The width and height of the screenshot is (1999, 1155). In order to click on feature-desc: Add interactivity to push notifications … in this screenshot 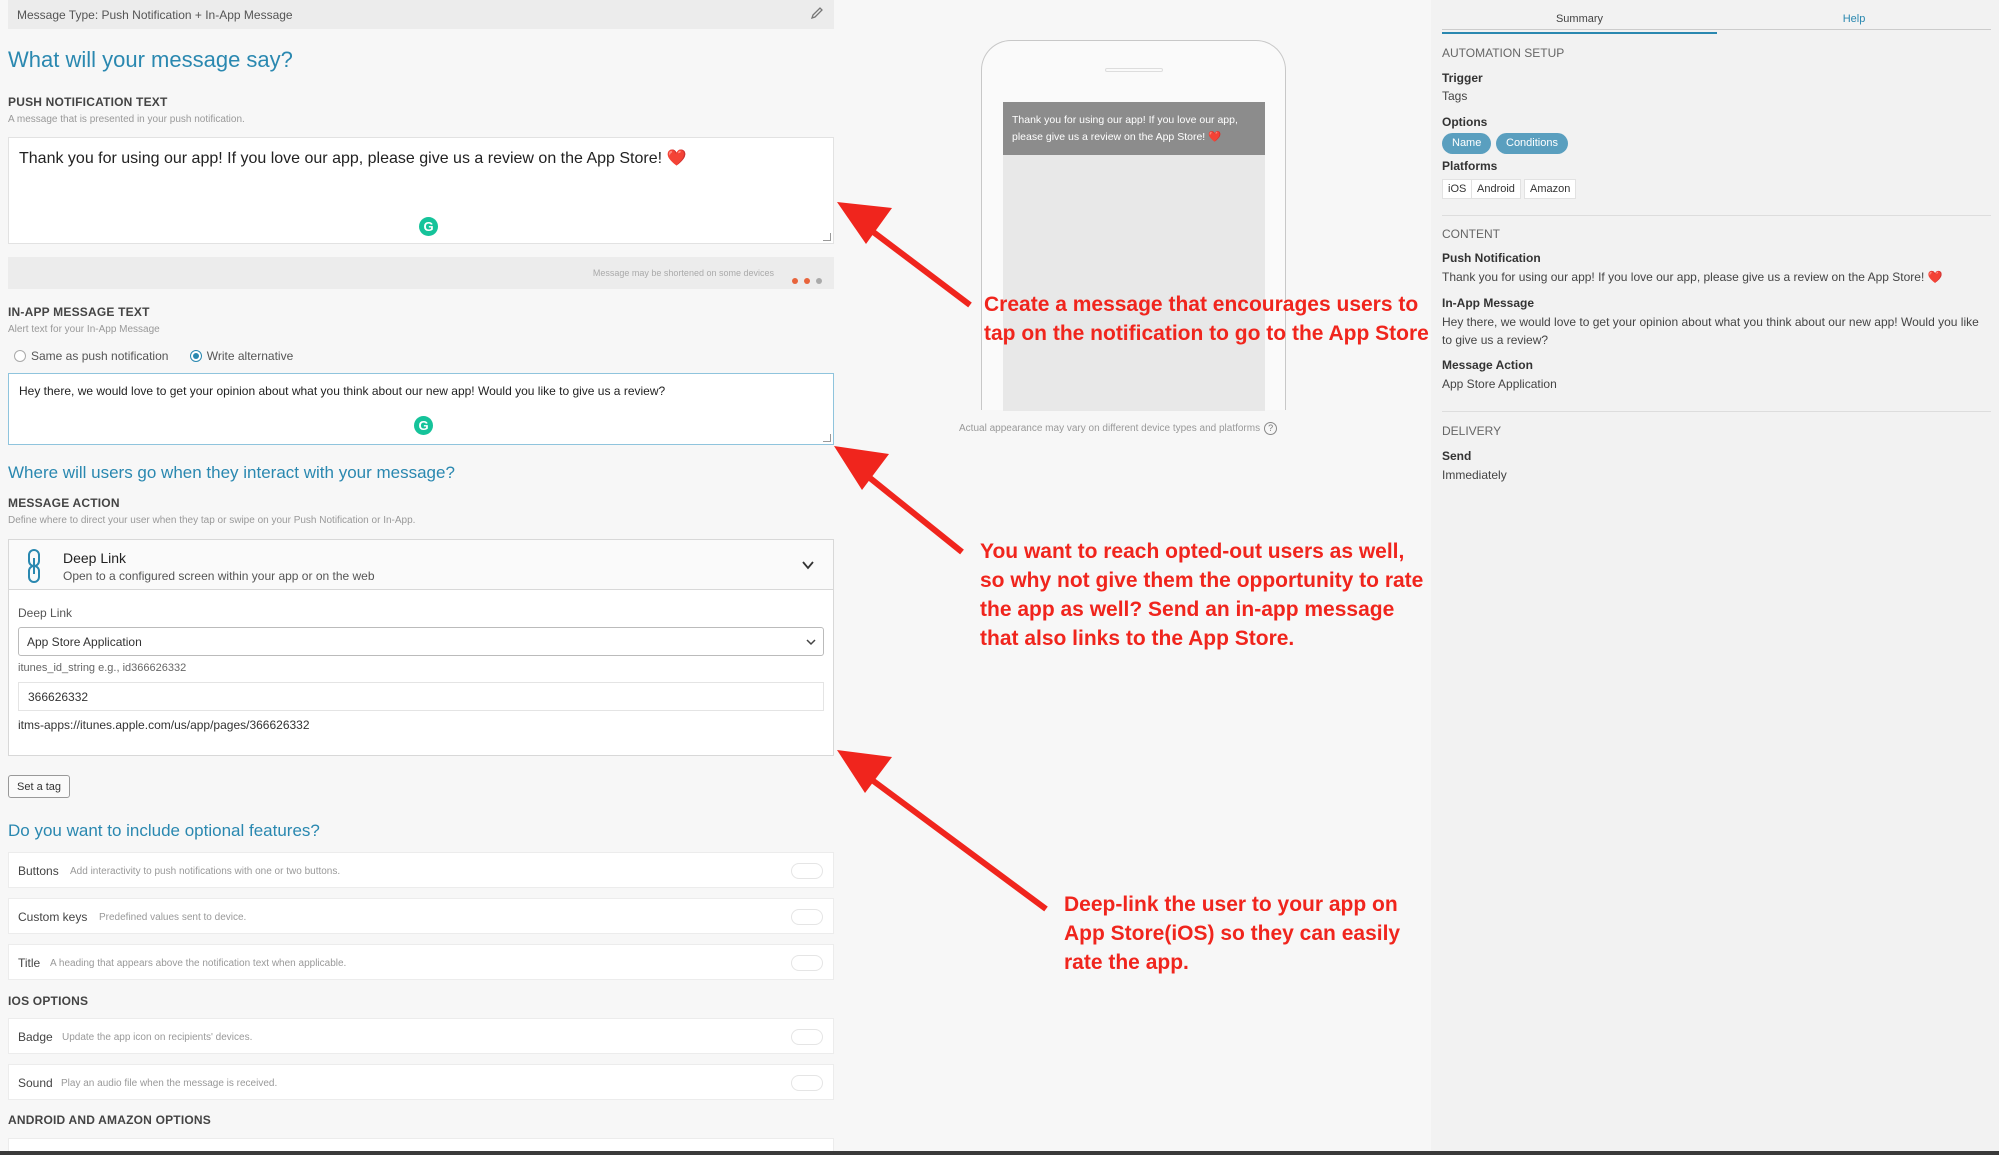, I will do `click(205, 871)`.